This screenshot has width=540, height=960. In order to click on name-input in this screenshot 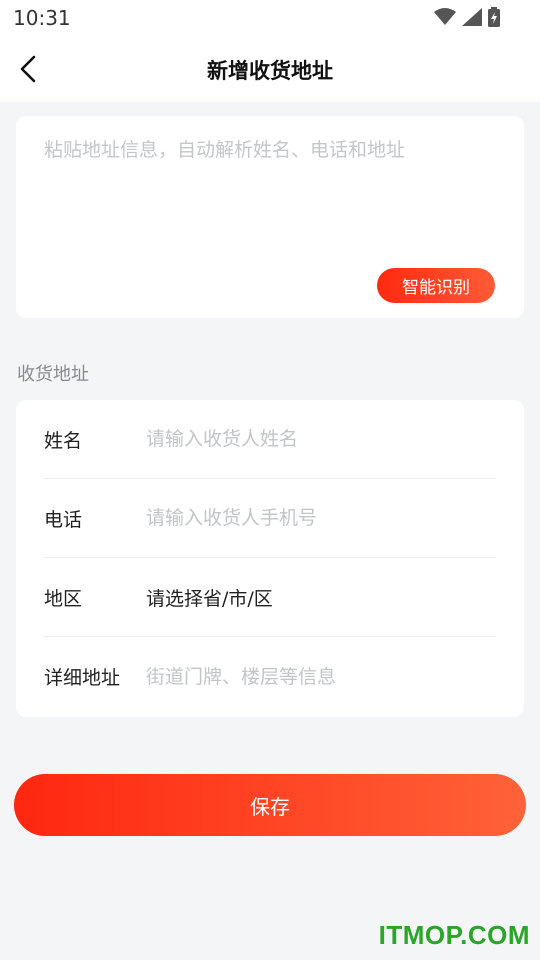, I will do `click(321, 439)`.